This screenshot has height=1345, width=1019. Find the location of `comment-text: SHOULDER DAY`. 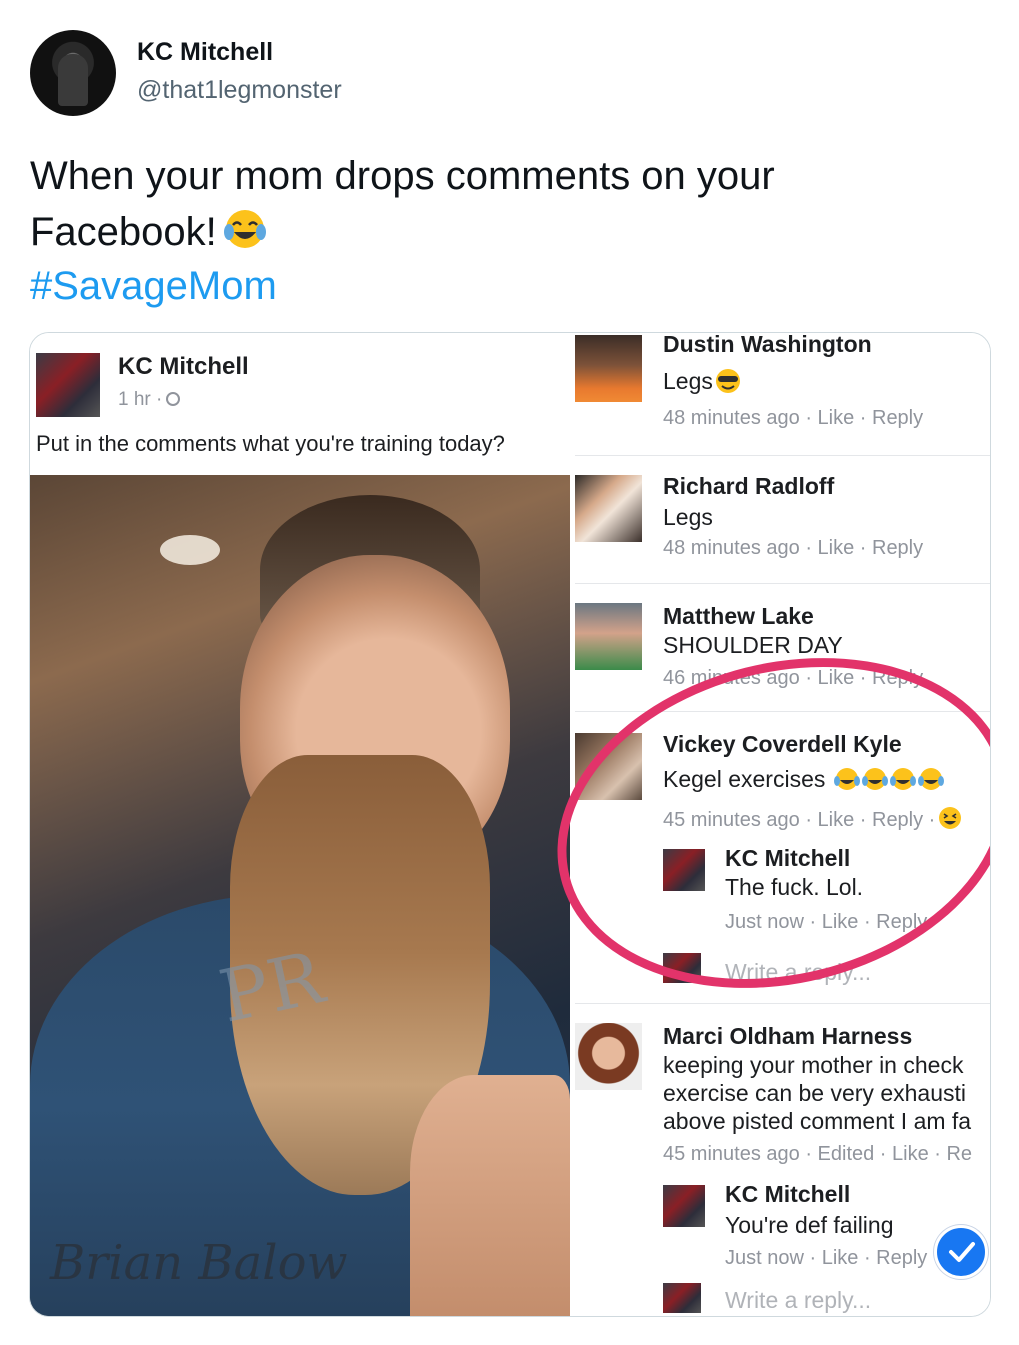

comment-text: SHOULDER DAY is located at coordinates (753, 645).